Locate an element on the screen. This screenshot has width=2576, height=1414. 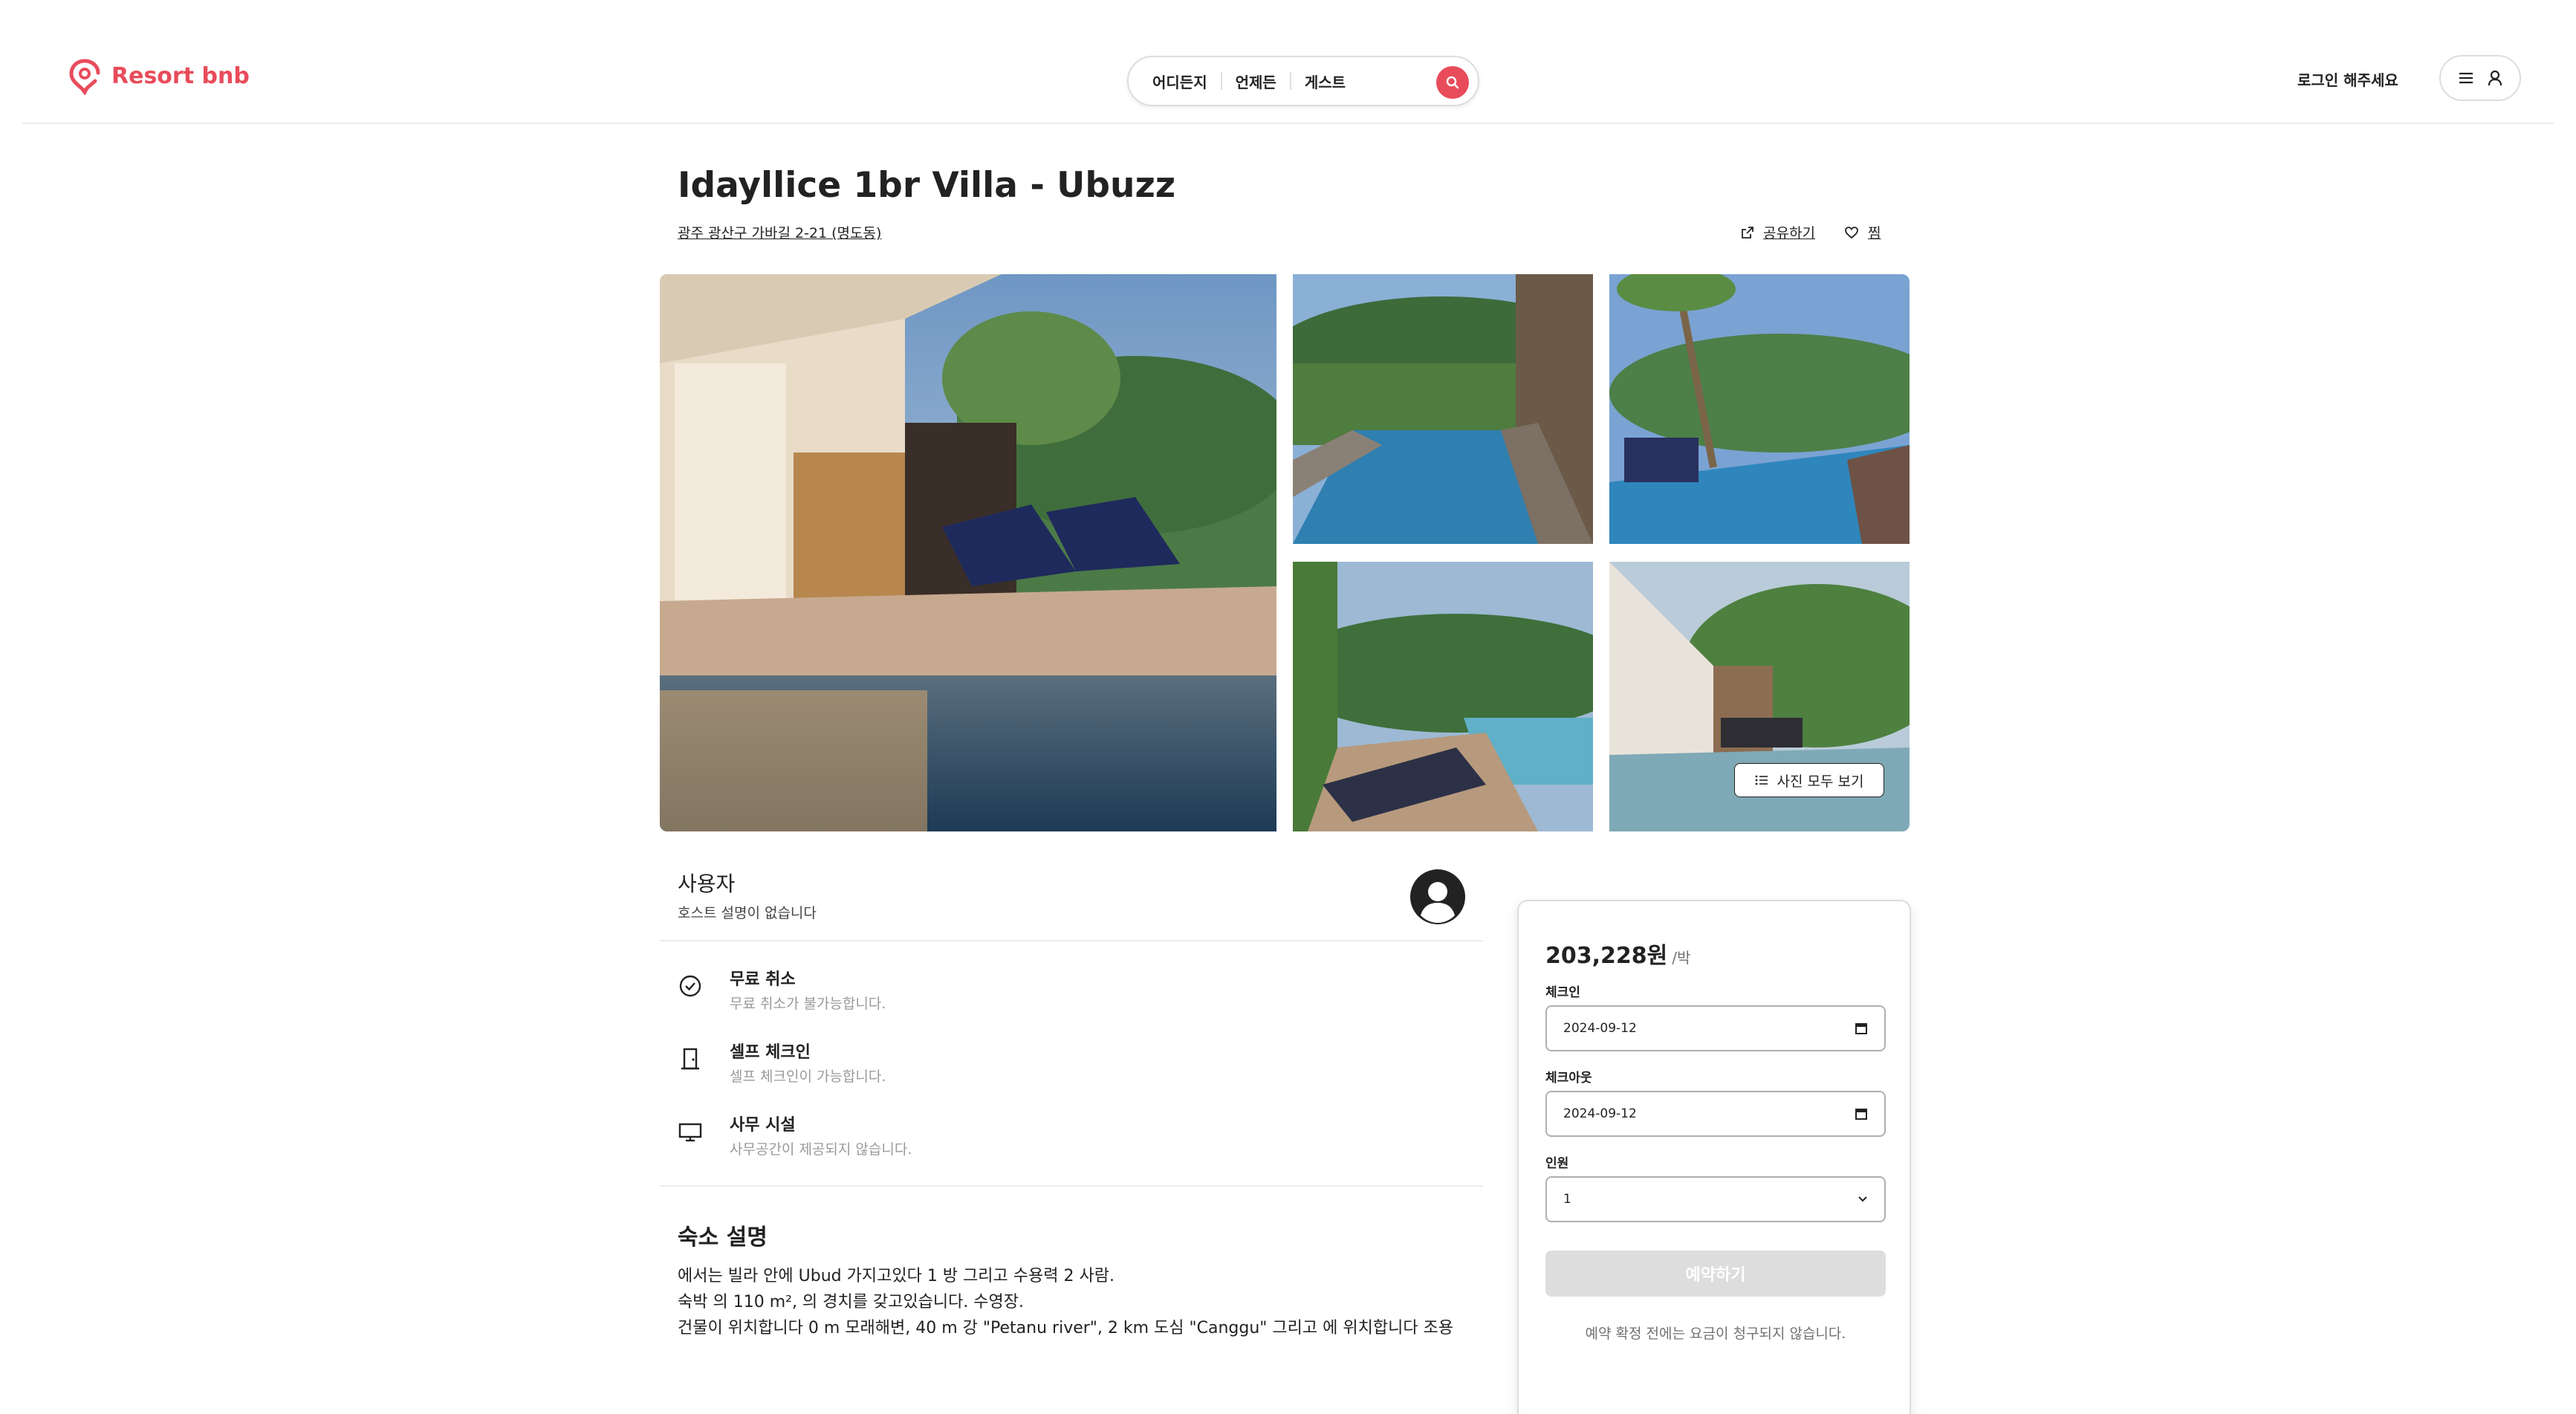
login-link: 로그인 해주세요 is located at coordinates (2347, 79).